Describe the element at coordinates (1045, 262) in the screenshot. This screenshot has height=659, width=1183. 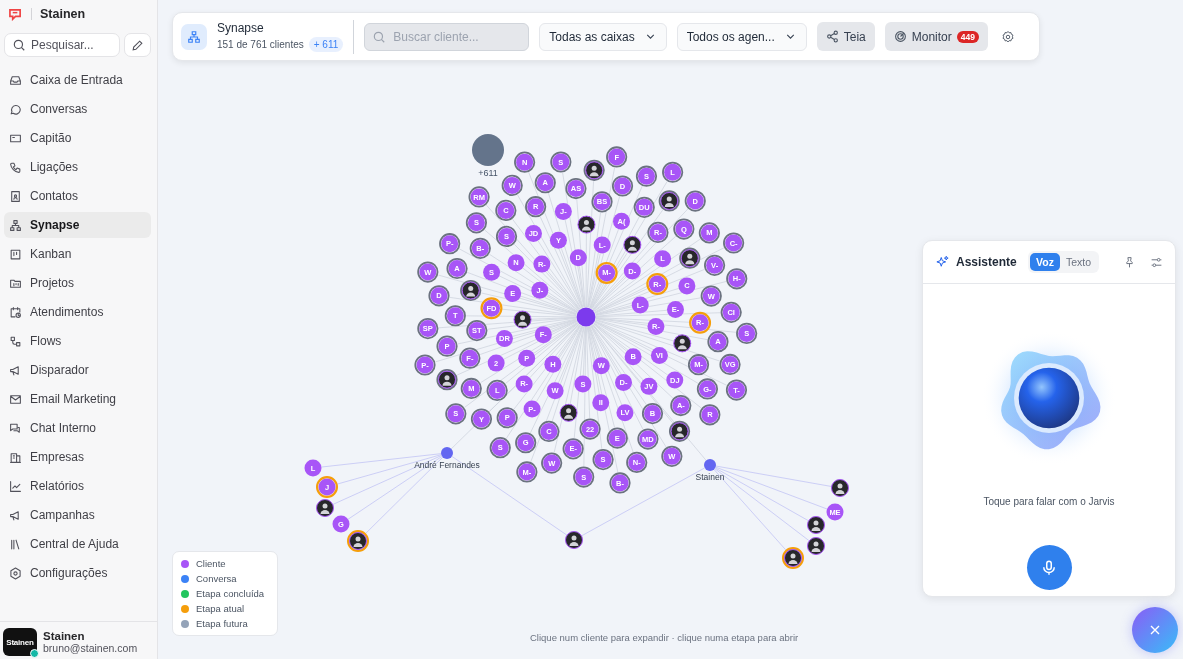
I see `mode-tab: Voz` at that location.